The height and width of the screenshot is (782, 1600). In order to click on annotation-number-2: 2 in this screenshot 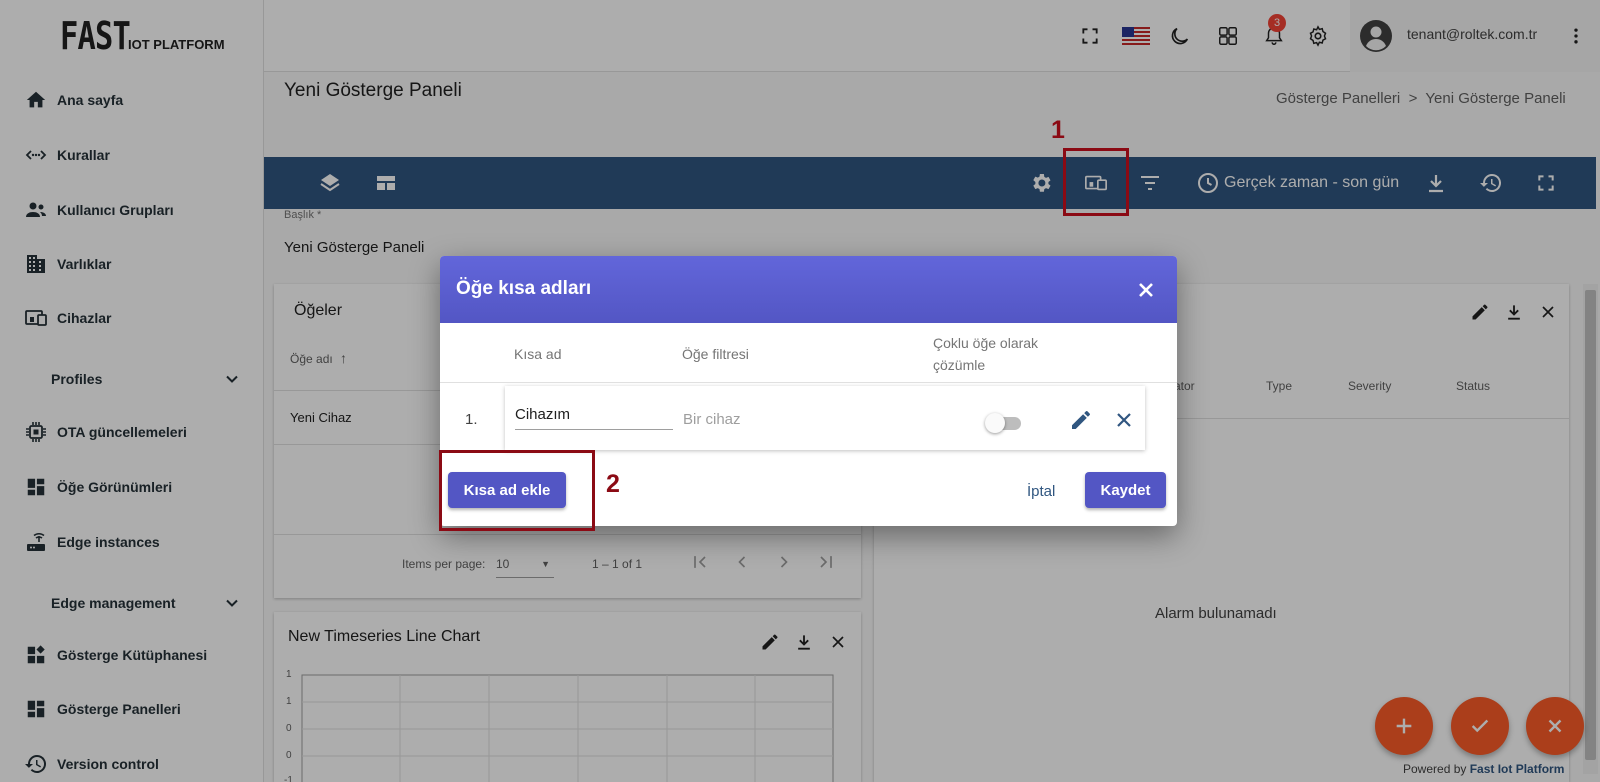, I will do `click(613, 484)`.